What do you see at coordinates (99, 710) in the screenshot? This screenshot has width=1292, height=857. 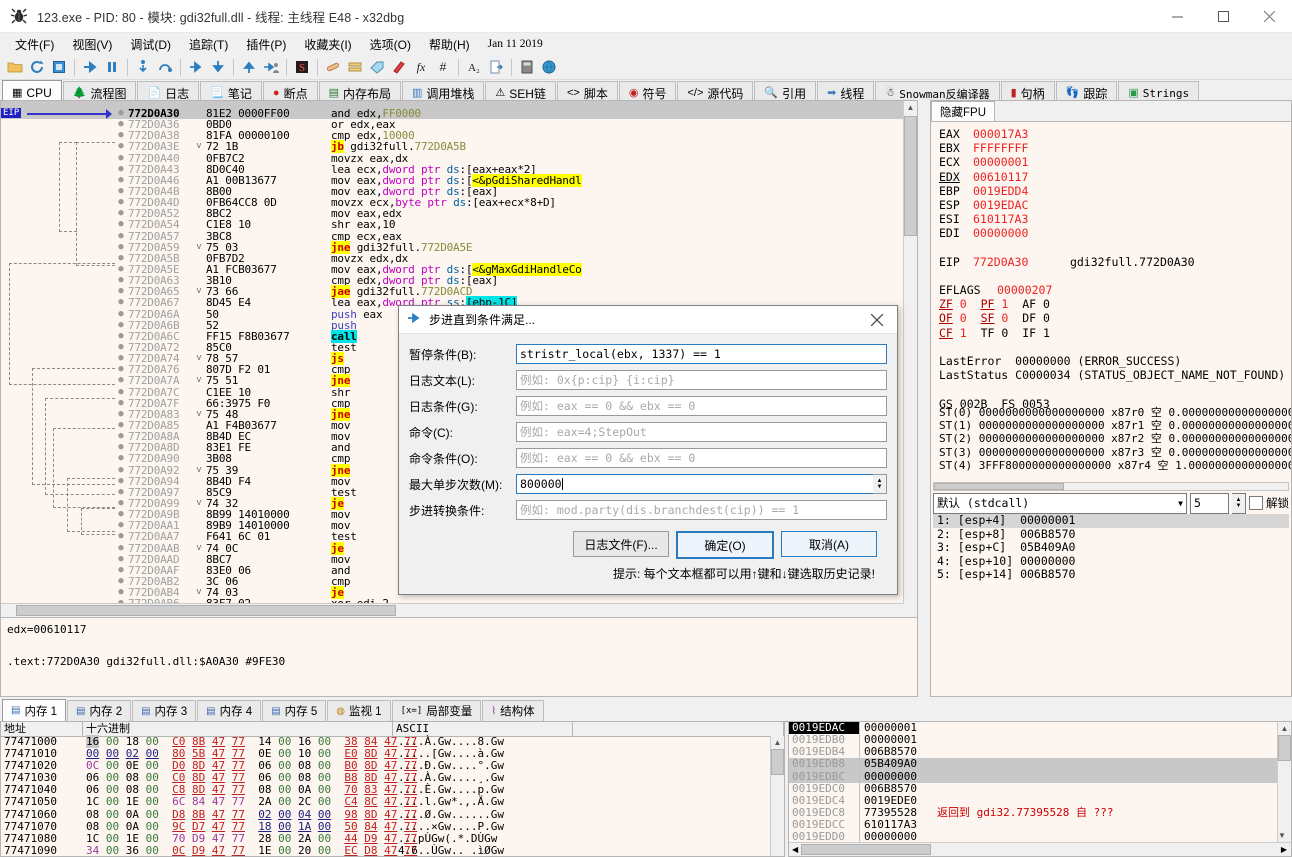 I see `bottom-tab-memory-2: ▤ 内存 2` at bounding box center [99, 710].